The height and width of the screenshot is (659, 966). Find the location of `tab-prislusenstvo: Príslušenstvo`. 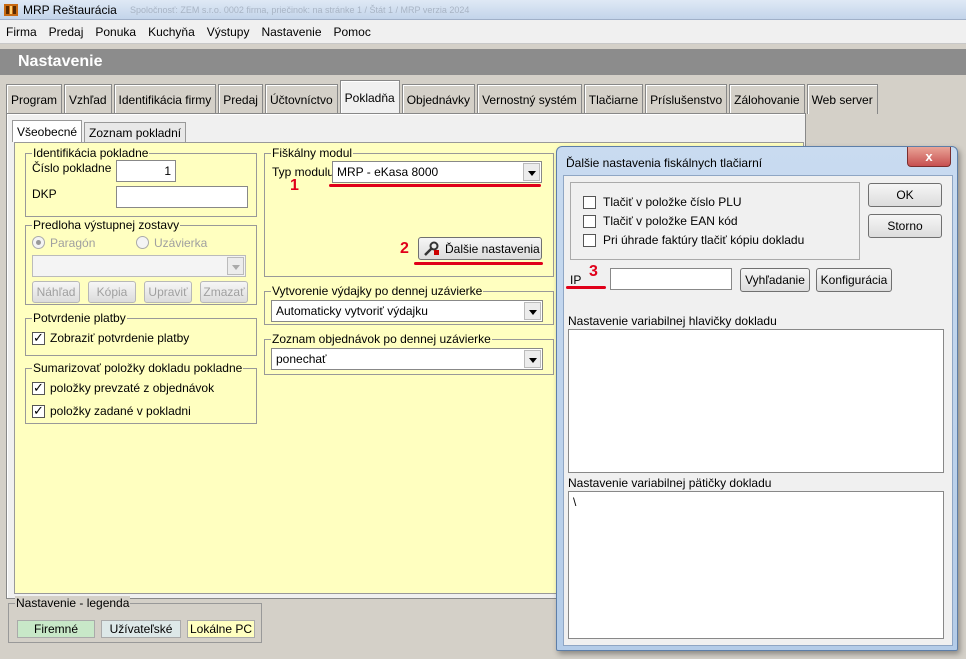

tab-prislusenstvo: Príslušenstvo is located at coordinates (686, 99).